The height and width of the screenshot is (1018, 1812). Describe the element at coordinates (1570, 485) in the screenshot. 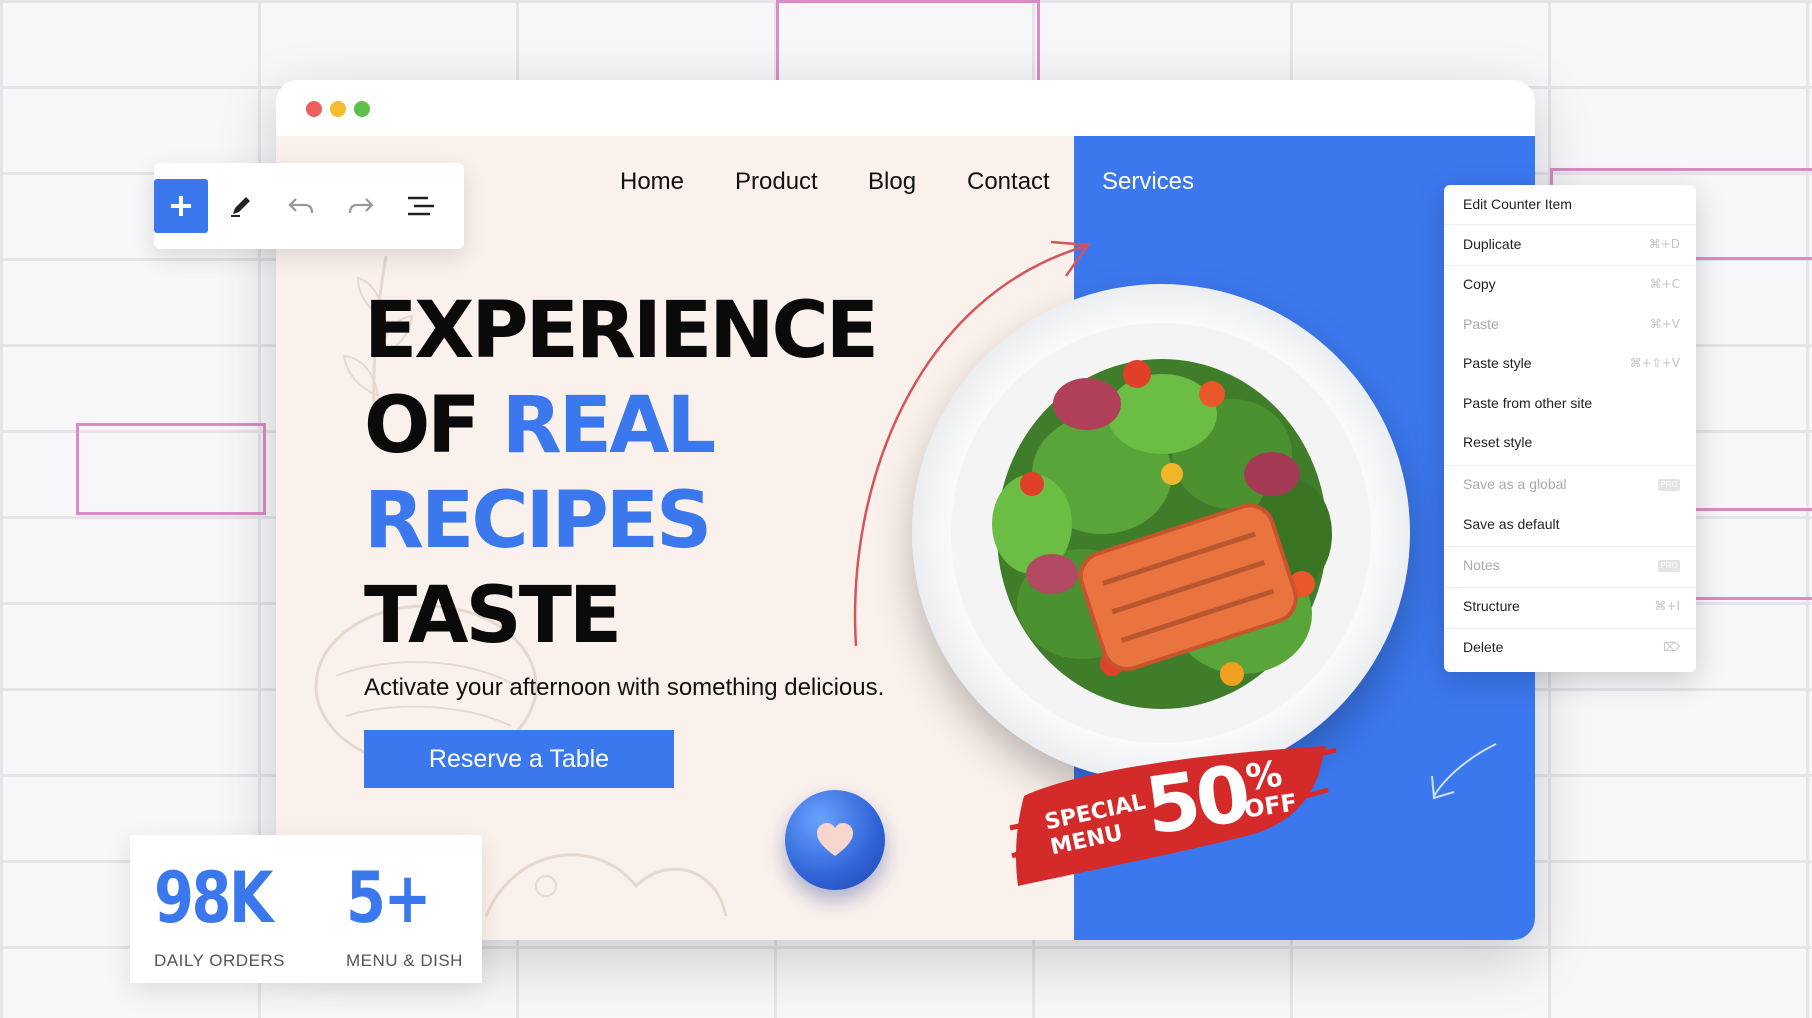

I see `menu-save-as-global: Save as a global PRO` at that location.